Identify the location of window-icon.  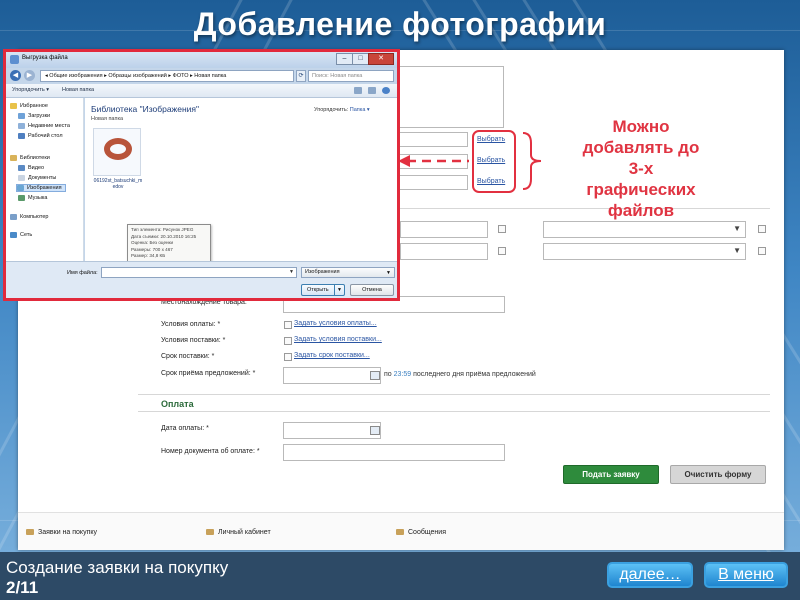
(14, 59).